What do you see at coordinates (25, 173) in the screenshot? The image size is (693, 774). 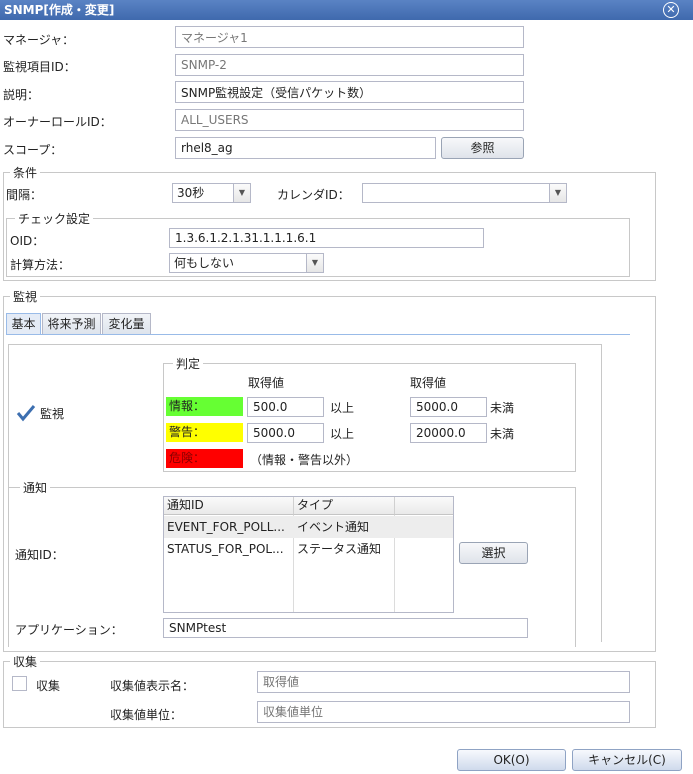 I see `condition-legend: 条件` at bounding box center [25, 173].